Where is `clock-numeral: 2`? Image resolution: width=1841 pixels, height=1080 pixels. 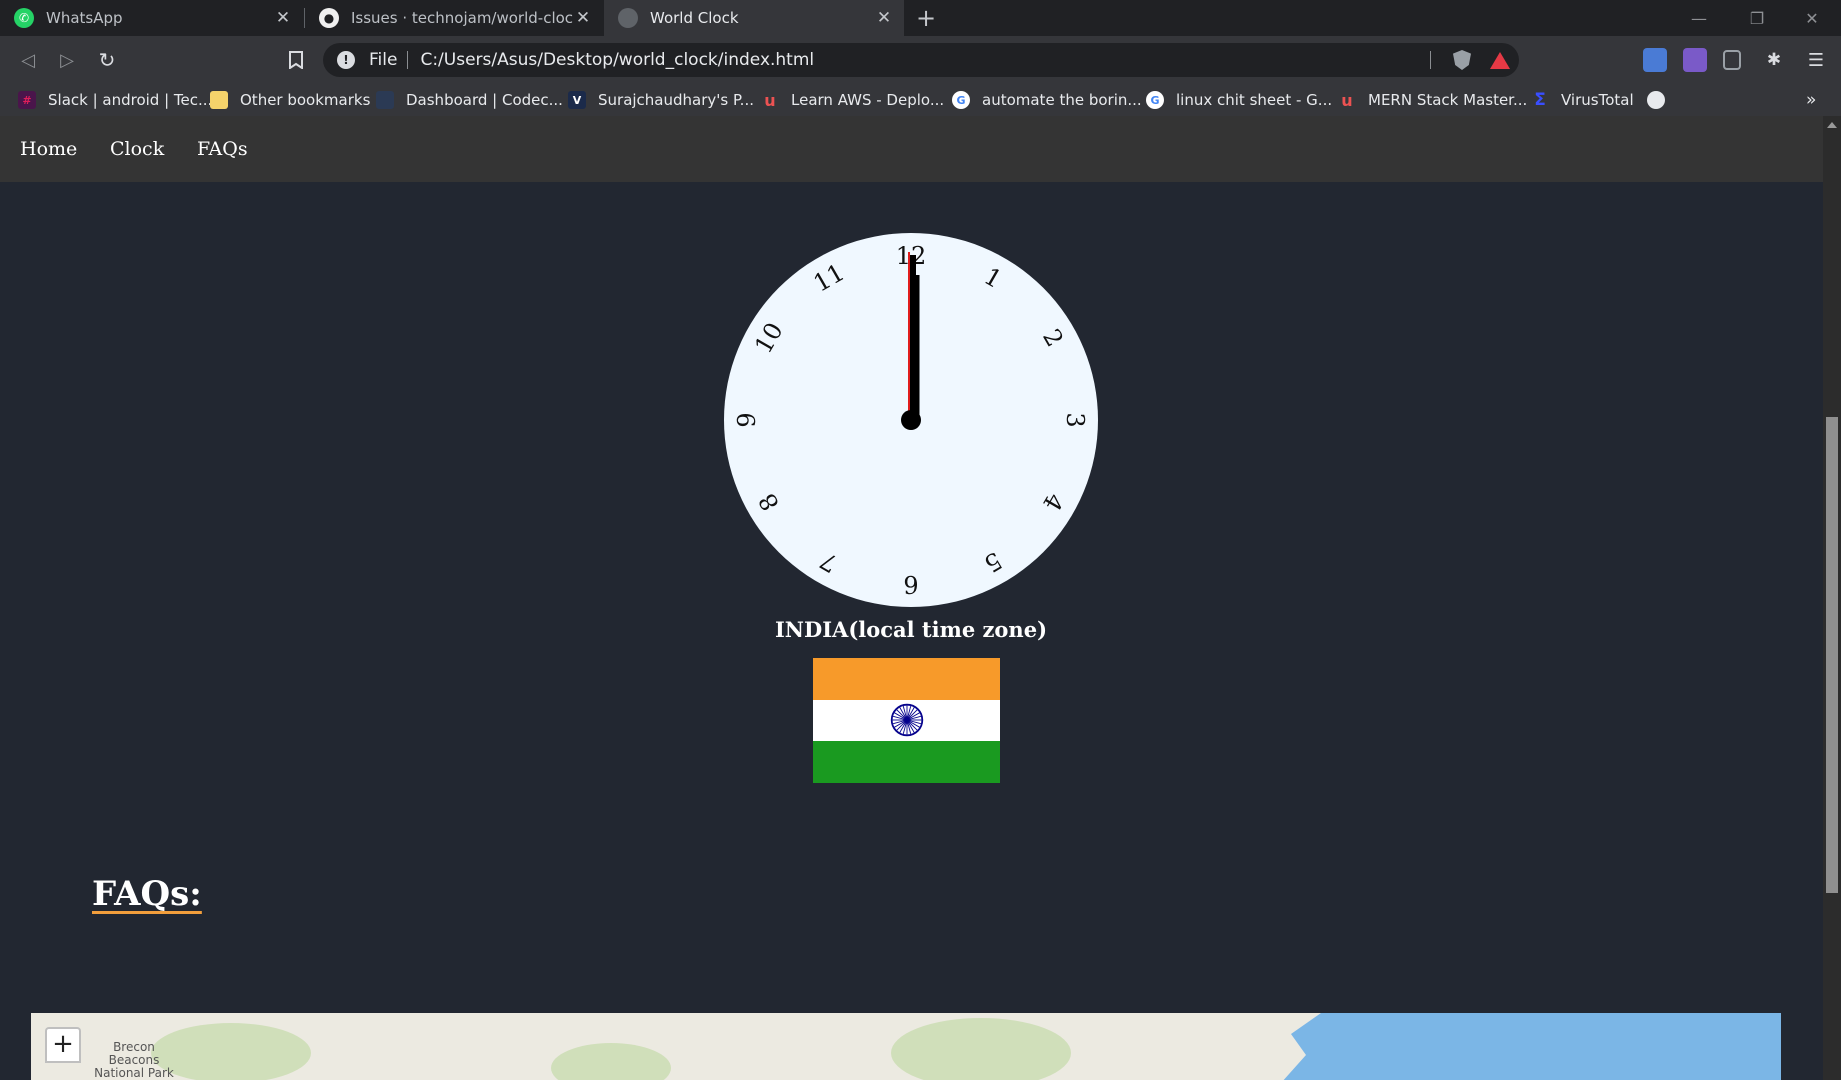 clock-numeral: 2 is located at coordinates (1053, 338).